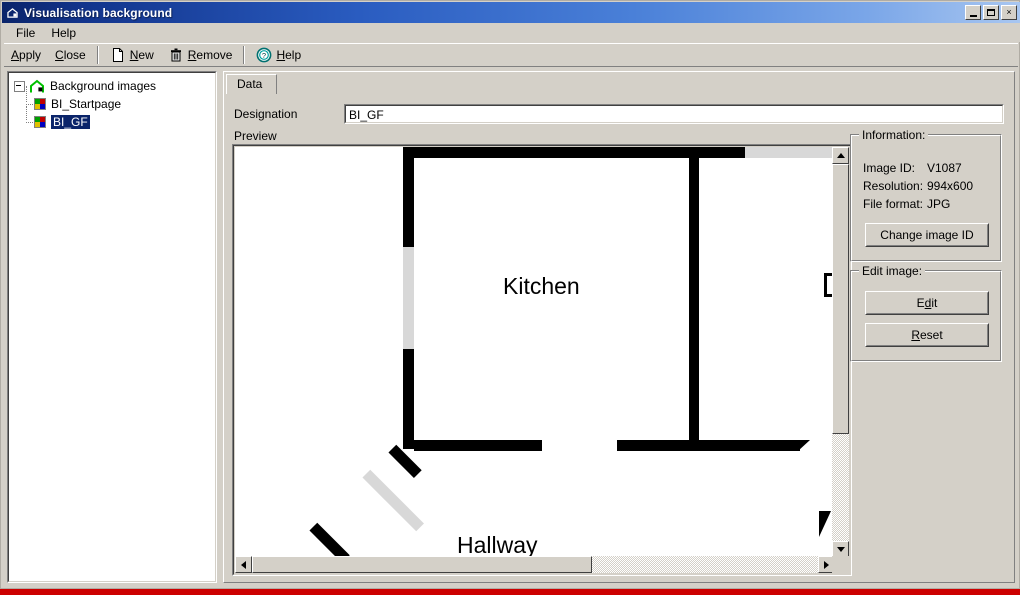 The image size is (1020, 595). What do you see at coordinates (266, 114) in the screenshot?
I see `designation-label: Designation` at bounding box center [266, 114].